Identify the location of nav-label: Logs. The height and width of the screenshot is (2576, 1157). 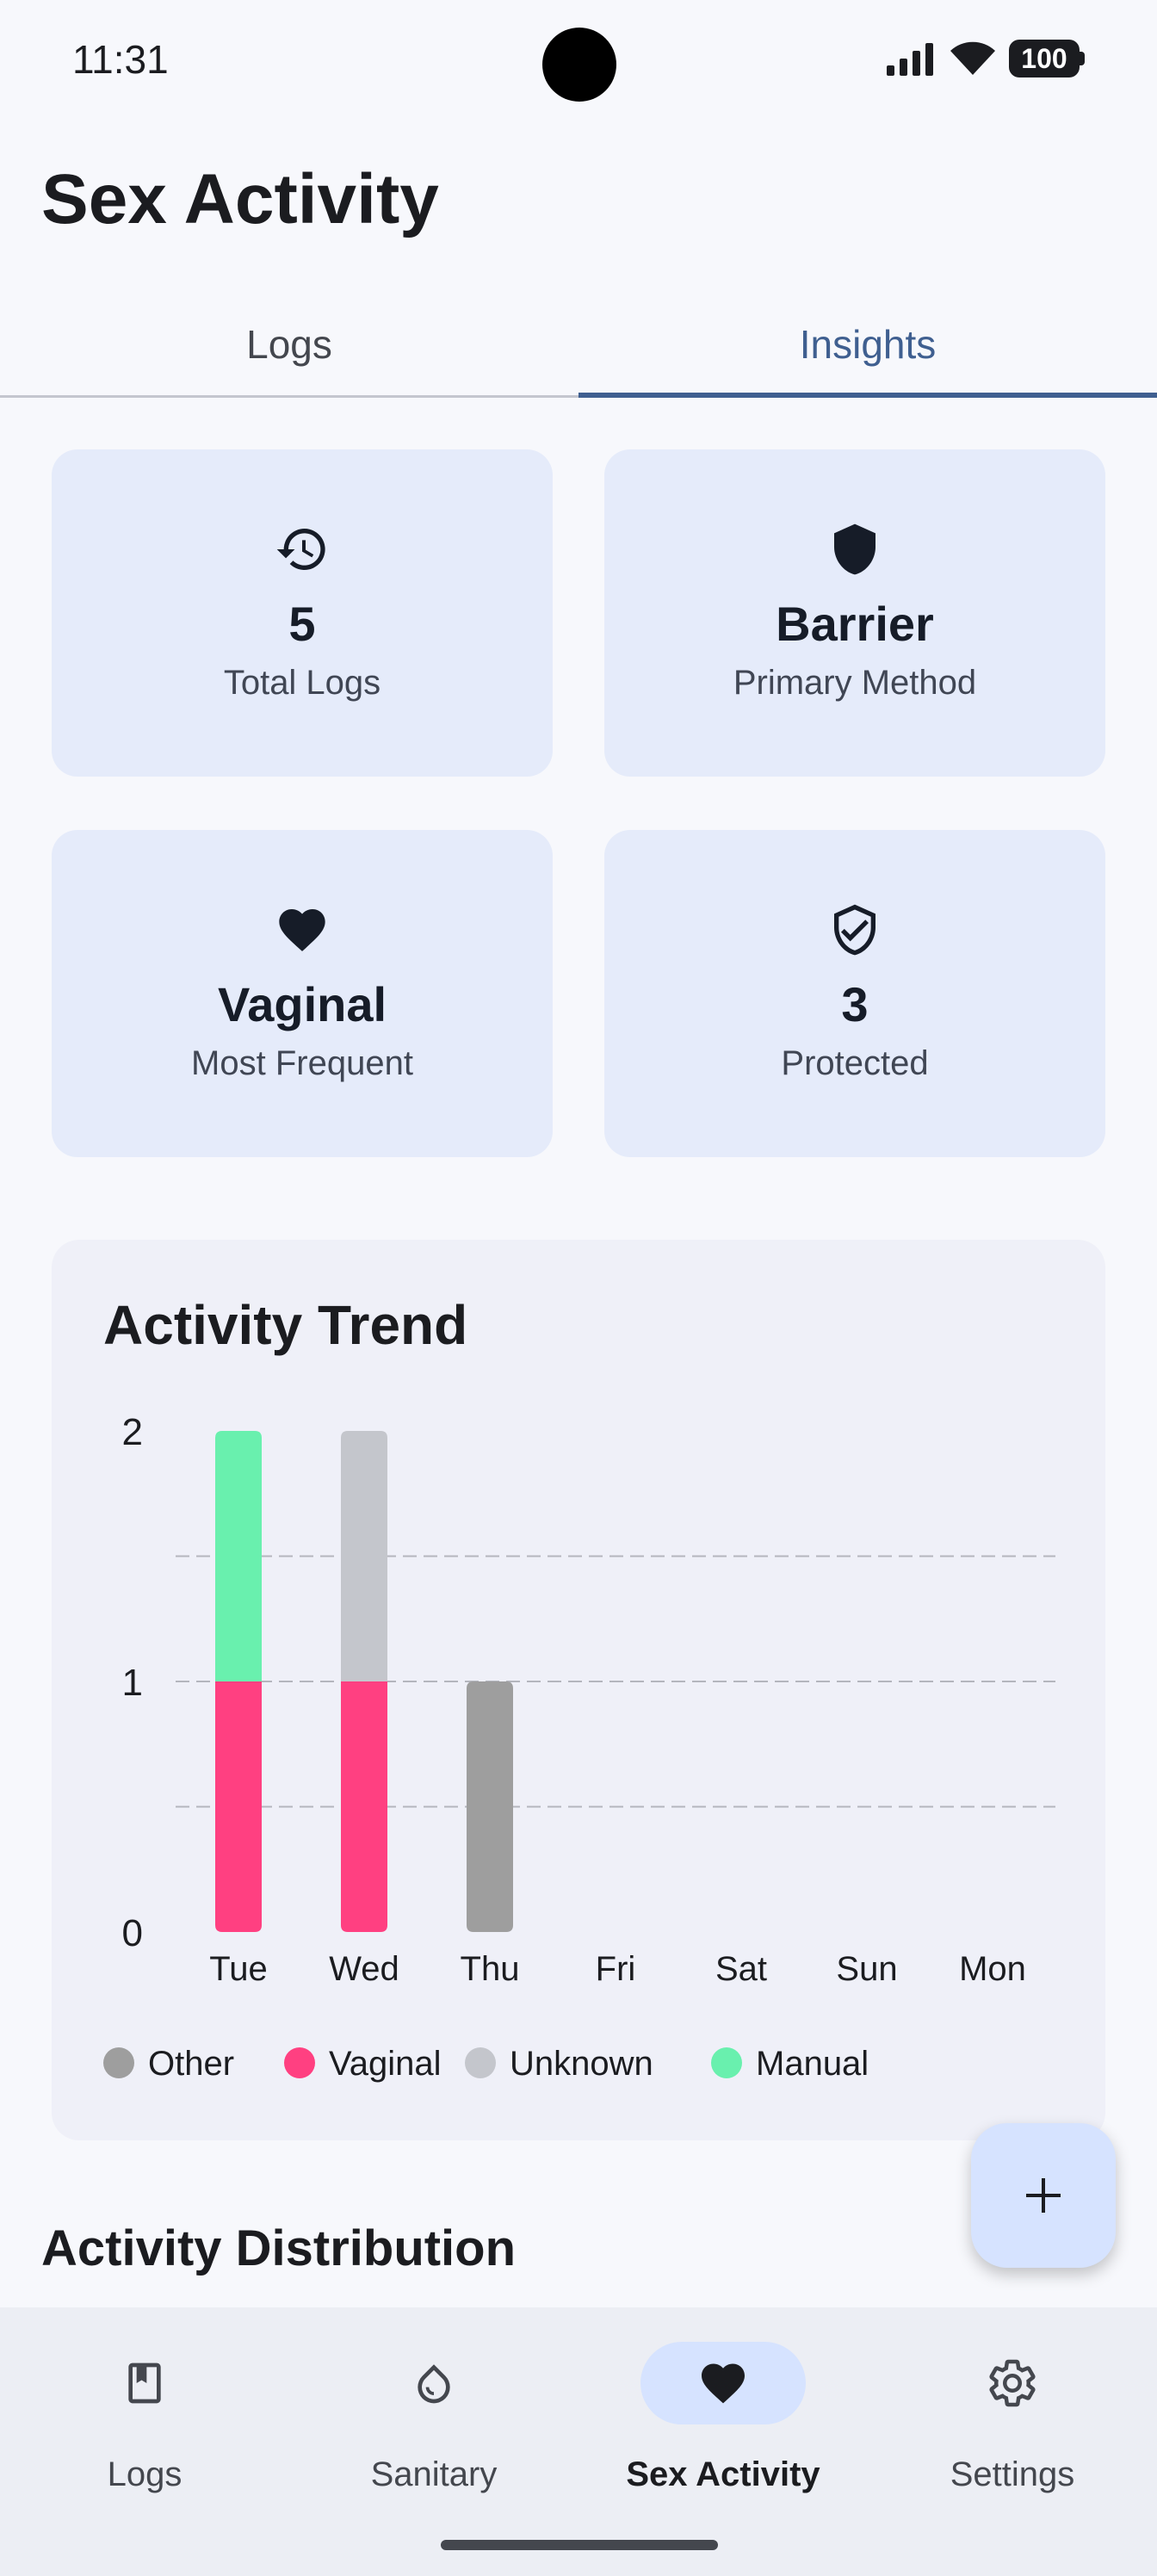
(145, 2474).